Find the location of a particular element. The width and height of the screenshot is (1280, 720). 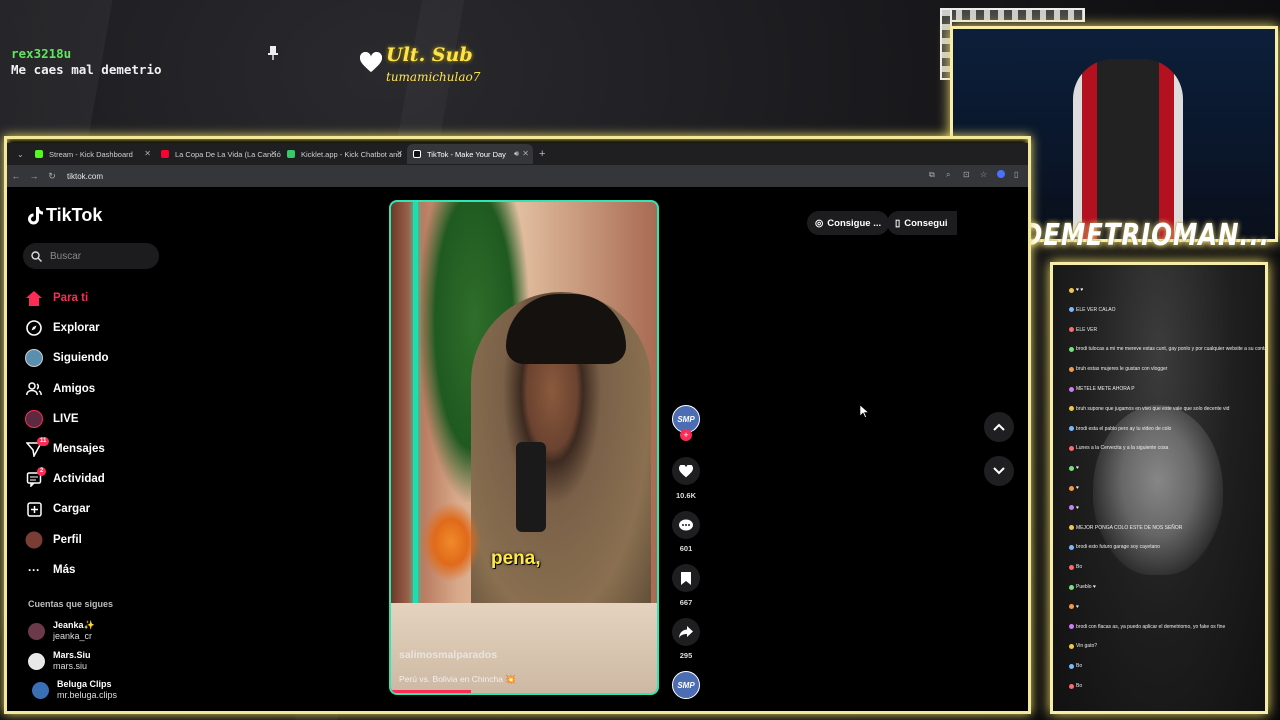

new-tab-button: + is located at coordinates (542, 154).